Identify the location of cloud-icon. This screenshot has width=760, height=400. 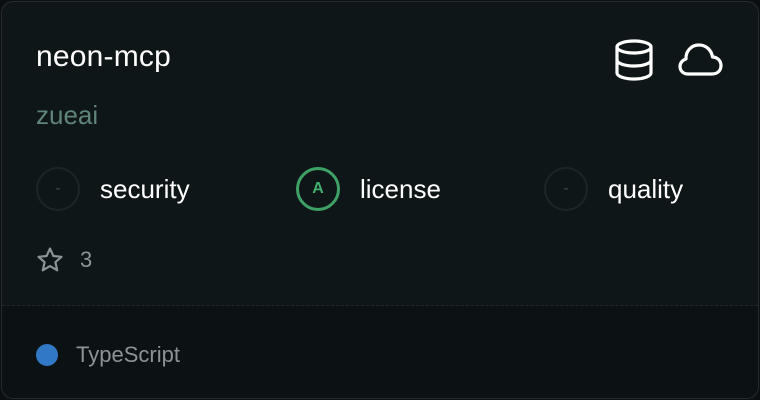
(701, 60).